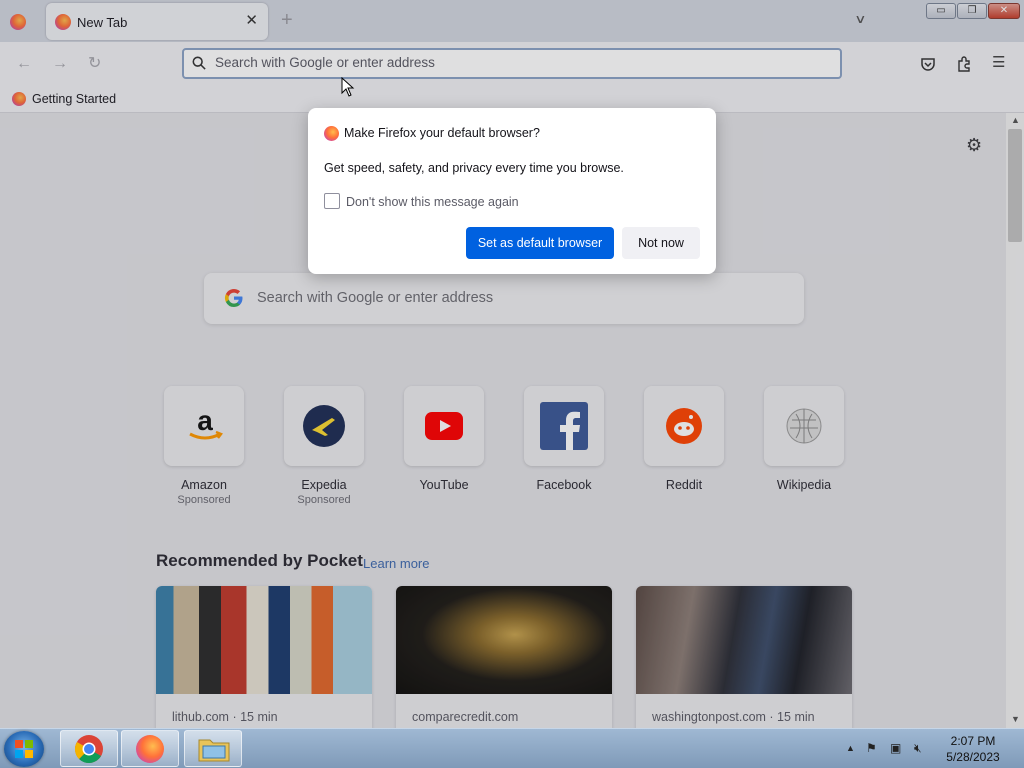 The width and height of the screenshot is (1024, 768). I want to click on dont-show-again-checkbox, so click(332, 201).